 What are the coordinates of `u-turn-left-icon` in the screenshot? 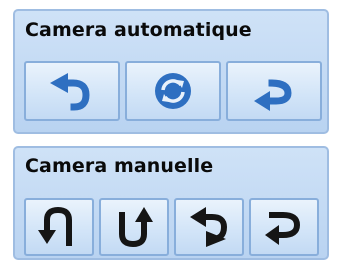 It's located at (283, 228).